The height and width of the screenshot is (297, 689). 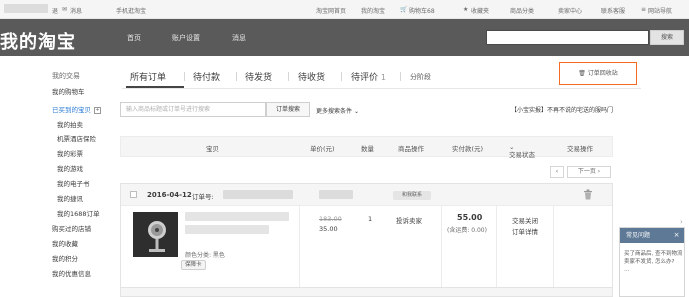 I want to click on delete-order-icon, so click(x=588, y=194).